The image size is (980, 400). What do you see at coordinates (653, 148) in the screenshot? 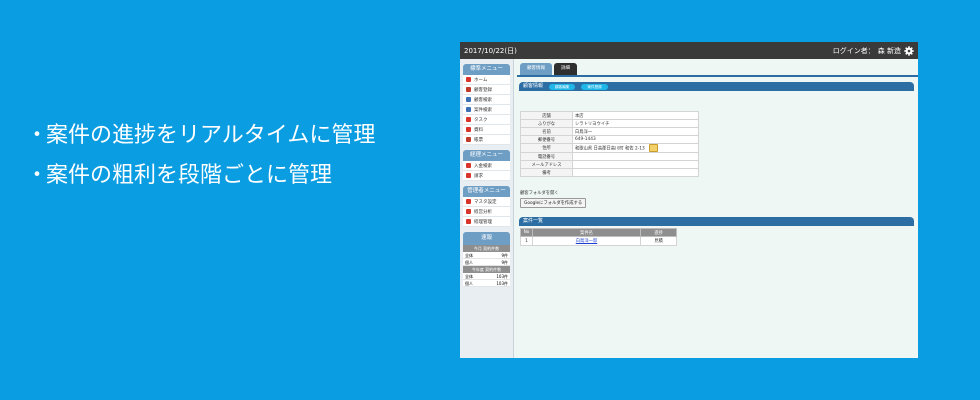
I see `map-icon` at bounding box center [653, 148].